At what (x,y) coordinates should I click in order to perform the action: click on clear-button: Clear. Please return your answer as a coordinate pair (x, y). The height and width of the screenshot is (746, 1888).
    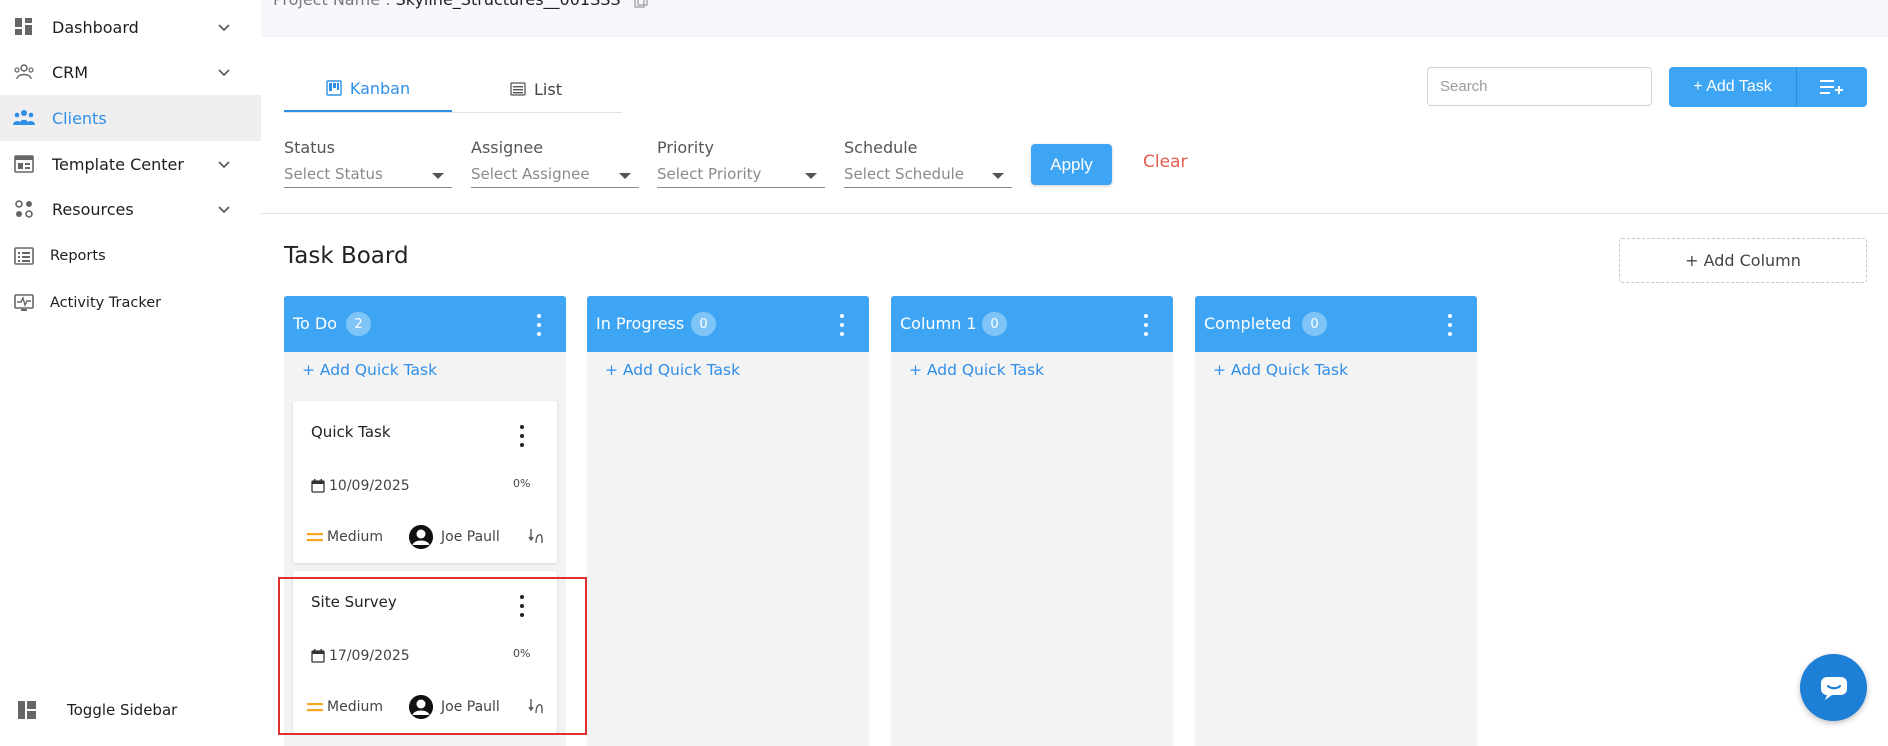
    Looking at the image, I should click on (1165, 162).